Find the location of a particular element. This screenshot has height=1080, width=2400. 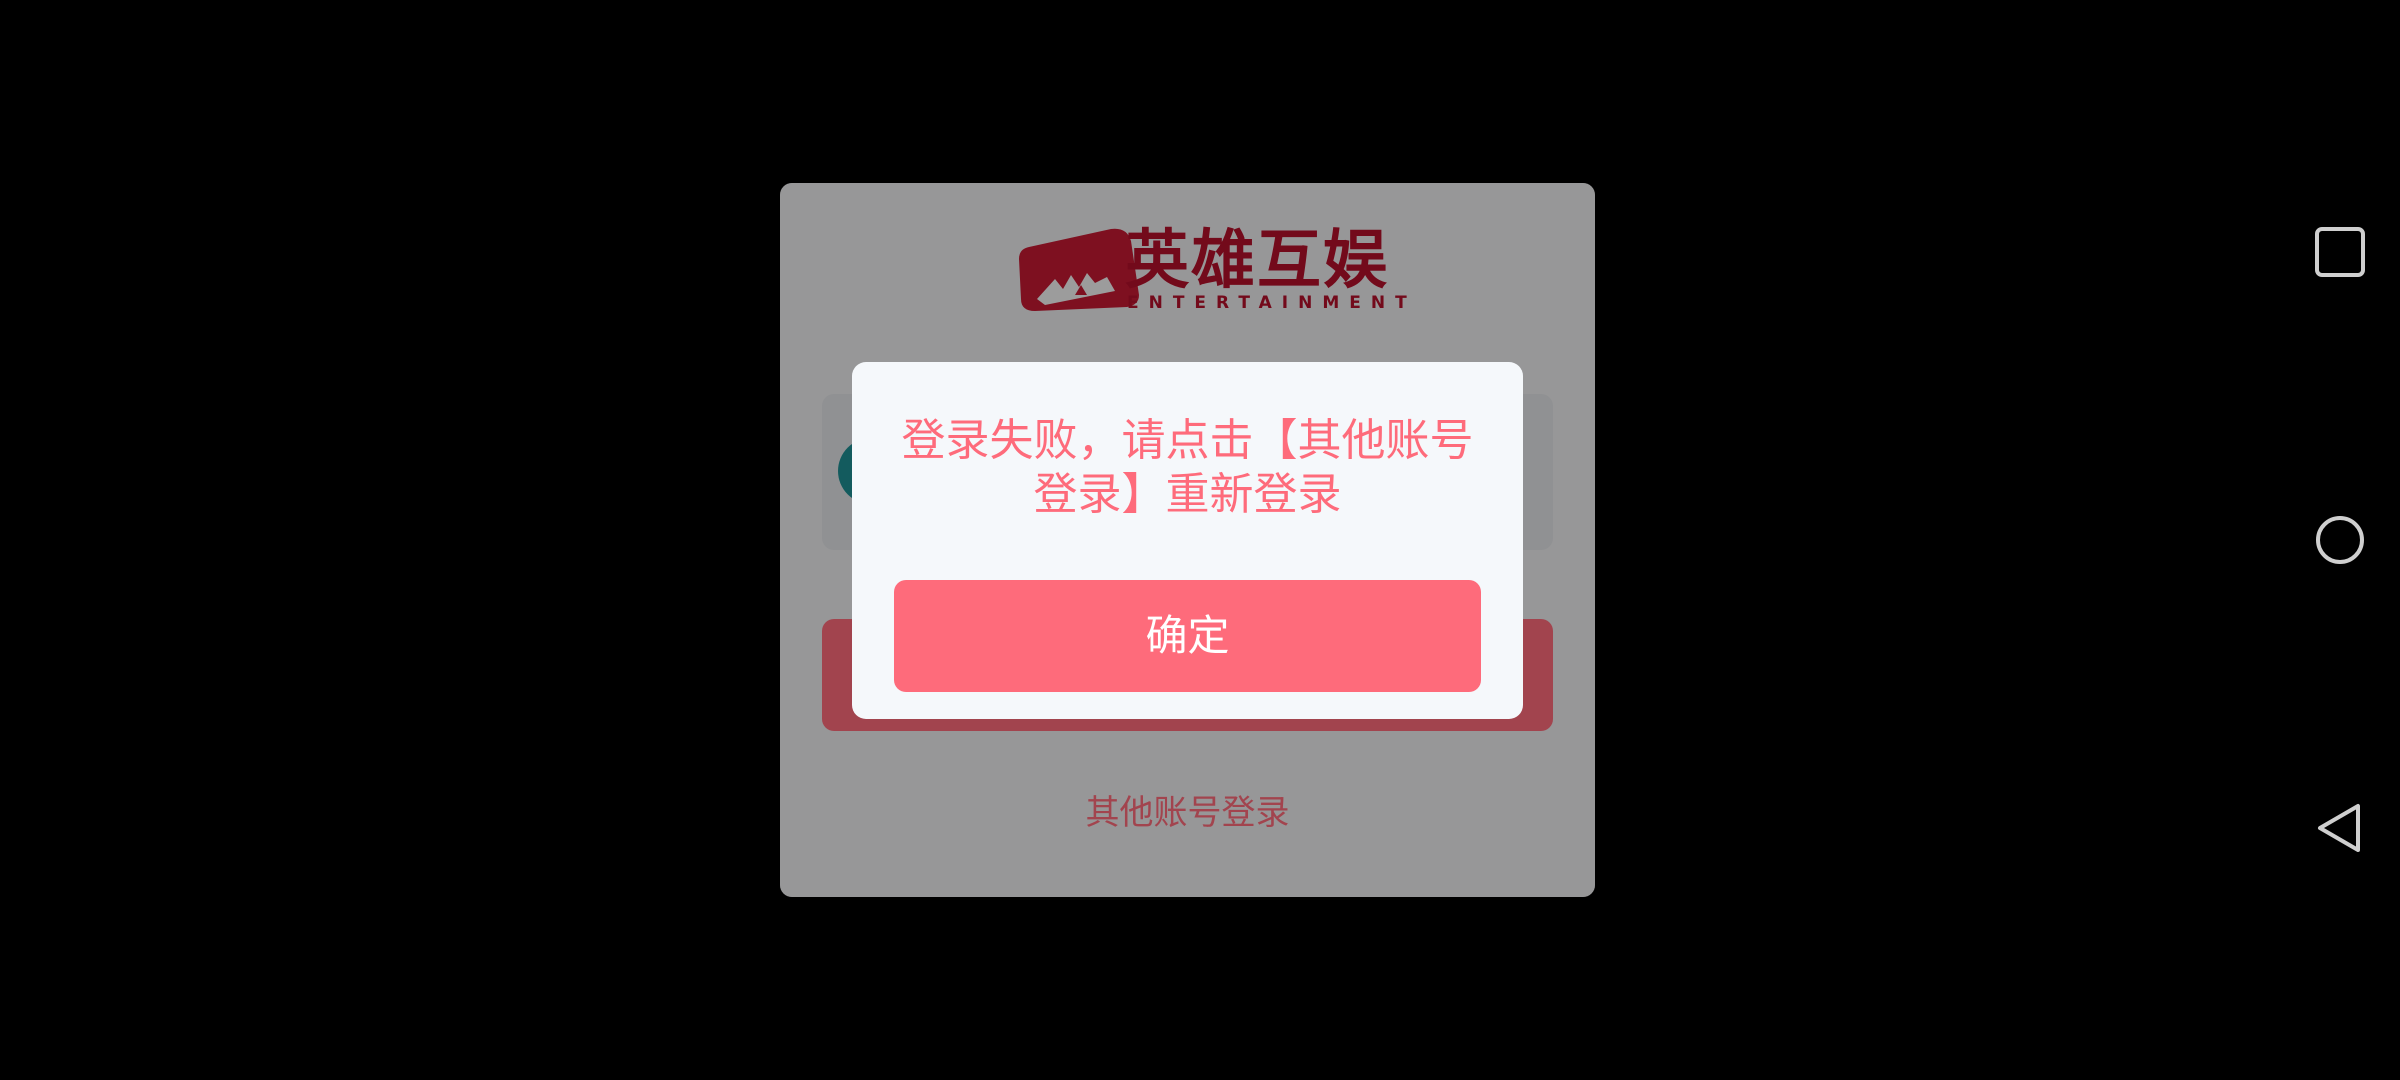

home-circle-icon is located at coordinates (2340, 540).